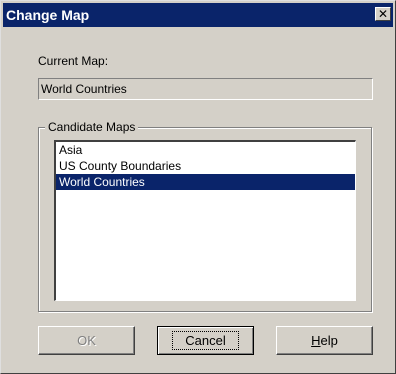 The height and width of the screenshot is (374, 396). I want to click on help-label-rest: elp, so click(329, 340).